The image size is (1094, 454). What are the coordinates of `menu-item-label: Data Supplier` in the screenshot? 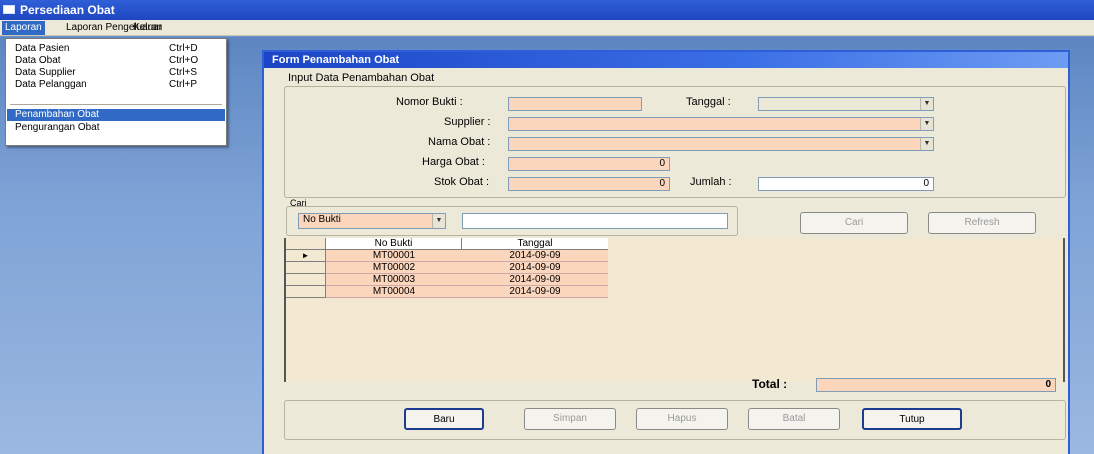 It's located at (45, 72).